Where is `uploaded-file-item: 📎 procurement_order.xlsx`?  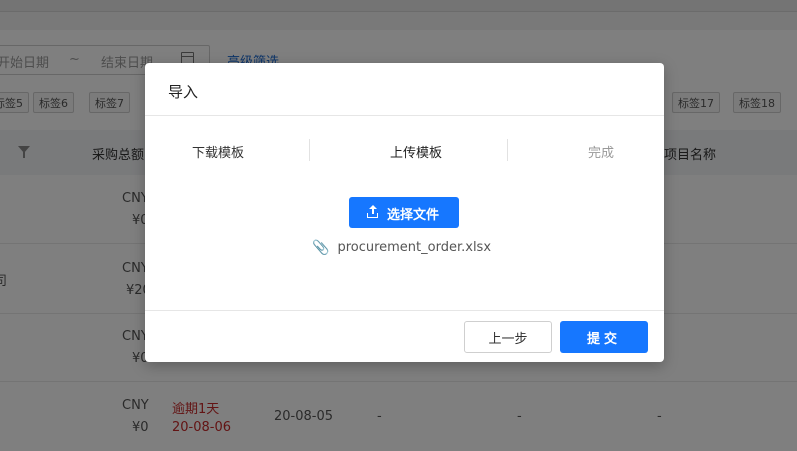
uploaded-file-item: 📎 procurement_order.xlsx is located at coordinates (401, 248).